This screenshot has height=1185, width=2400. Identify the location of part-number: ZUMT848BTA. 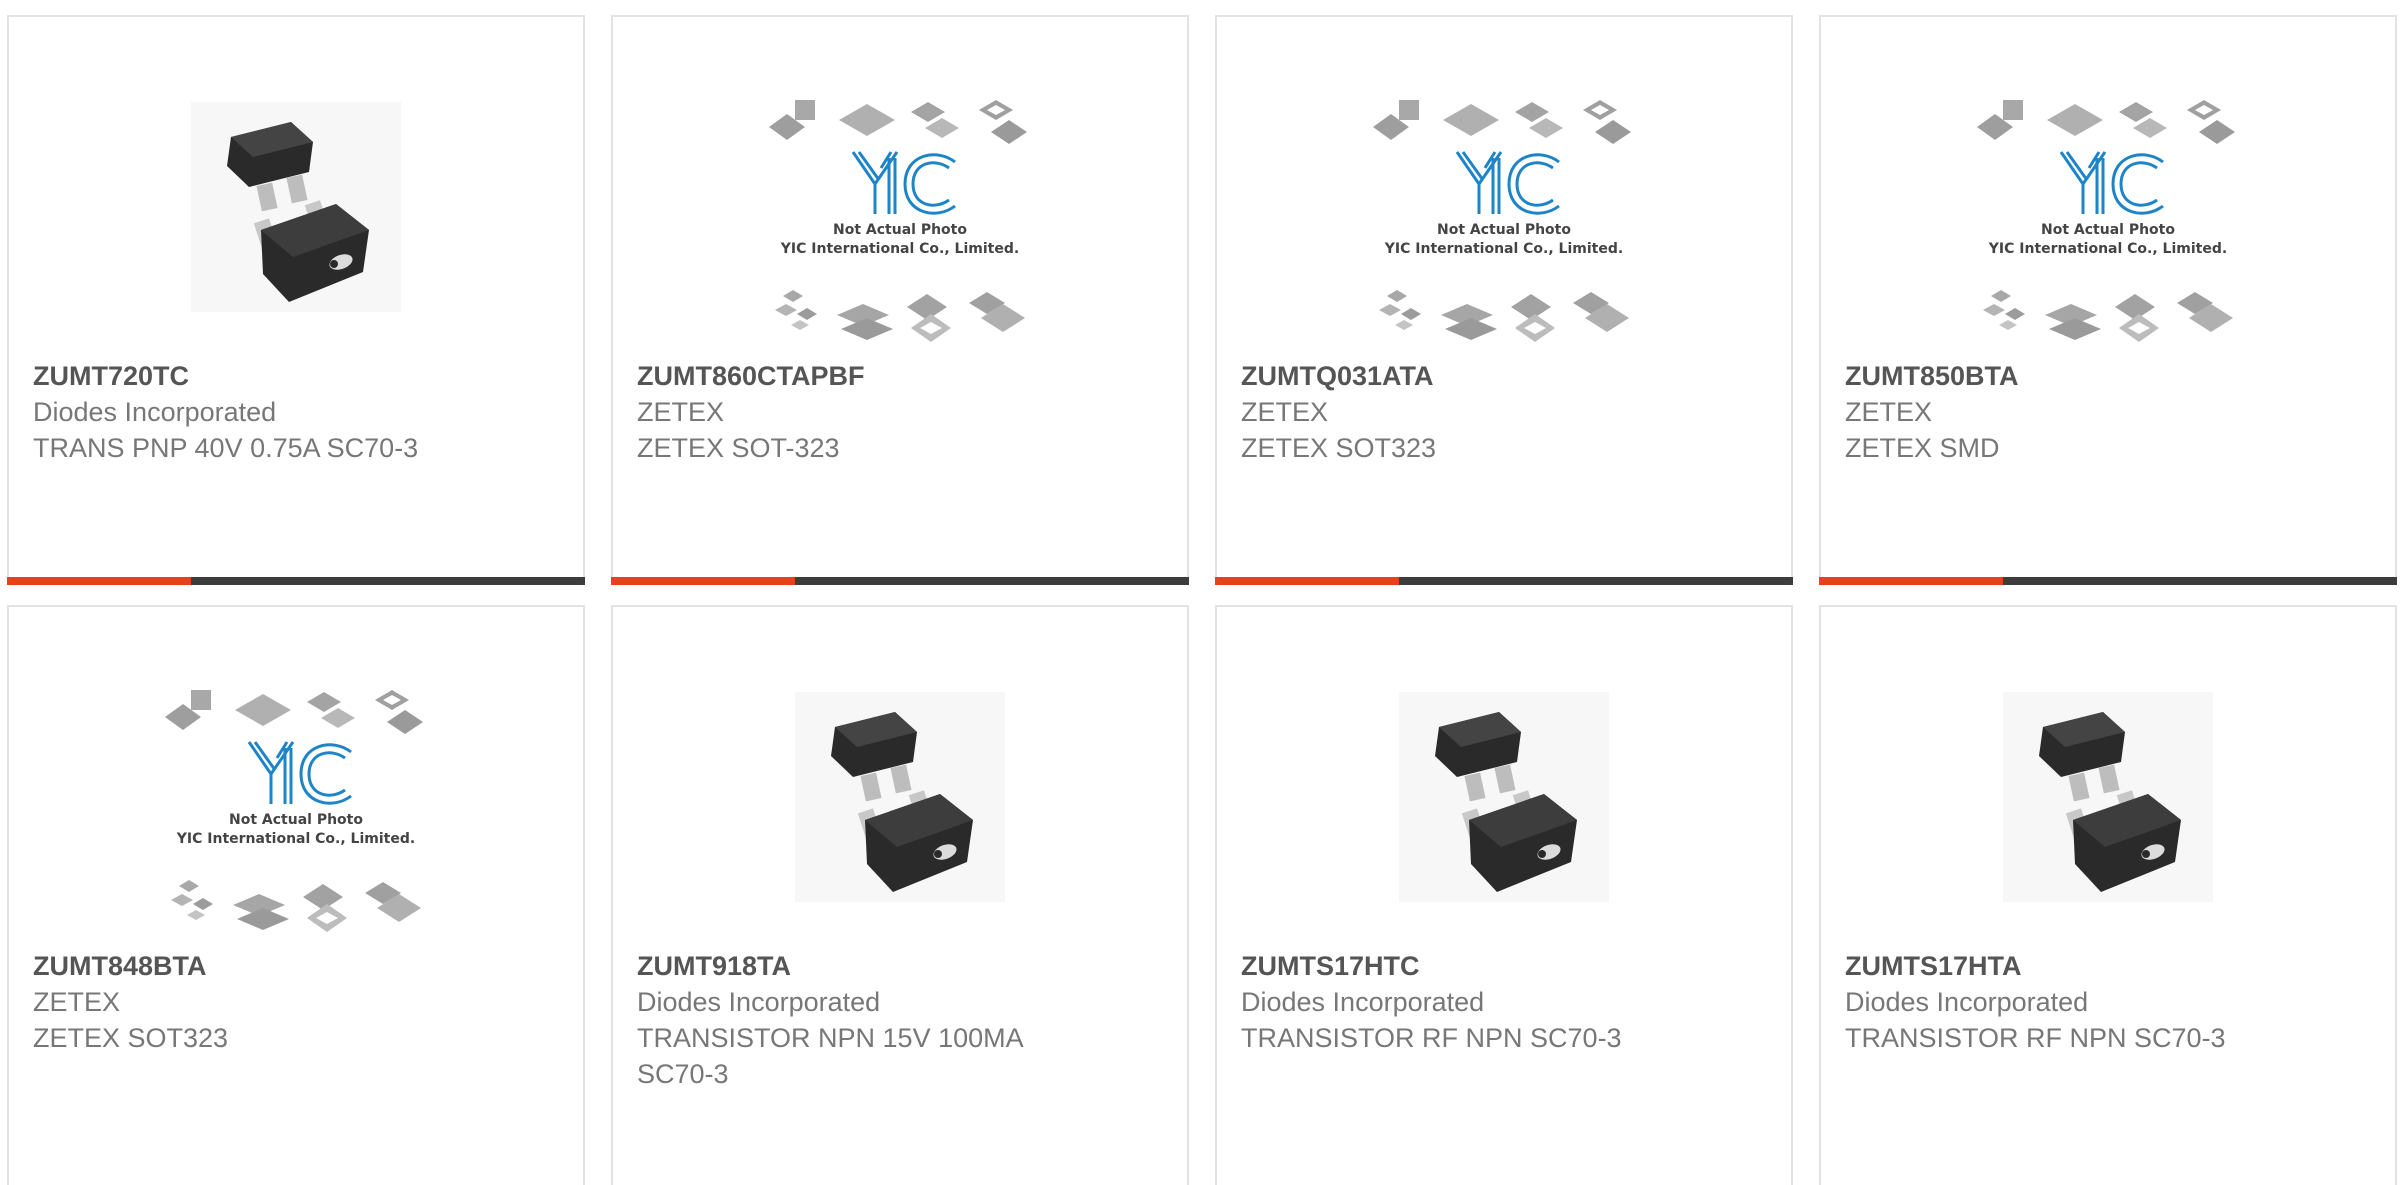
(296, 966).